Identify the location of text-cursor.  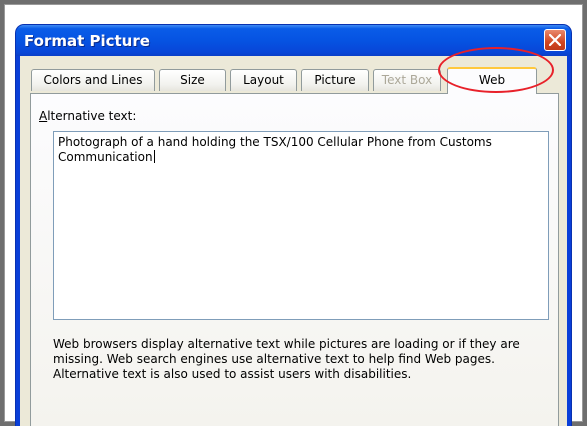
(154, 156).